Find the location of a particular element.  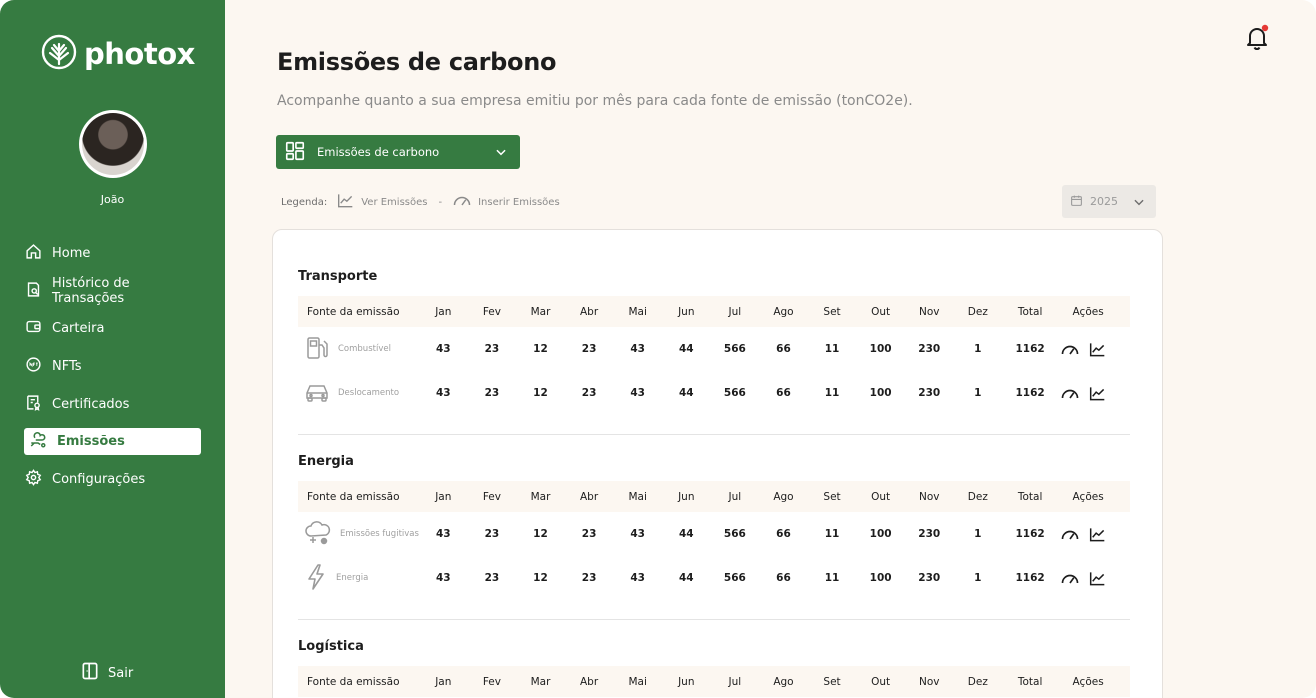

emission-source: Combustível is located at coordinates (358, 349).